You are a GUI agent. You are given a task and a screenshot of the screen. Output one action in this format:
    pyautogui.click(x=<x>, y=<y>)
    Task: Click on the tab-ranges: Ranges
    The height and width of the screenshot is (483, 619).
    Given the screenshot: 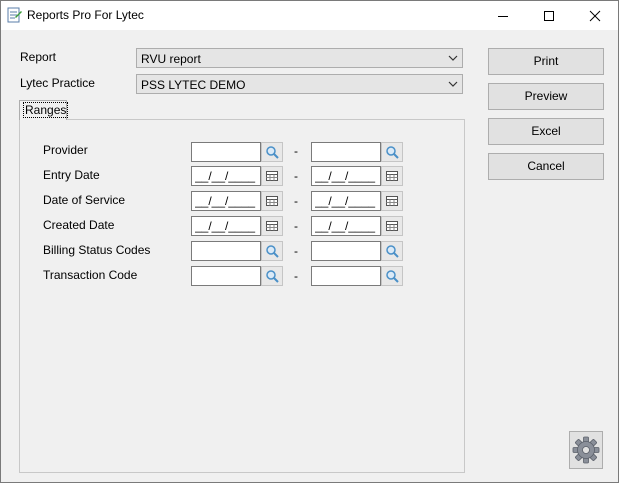 What is the action you would take?
    pyautogui.click(x=44, y=110)
    